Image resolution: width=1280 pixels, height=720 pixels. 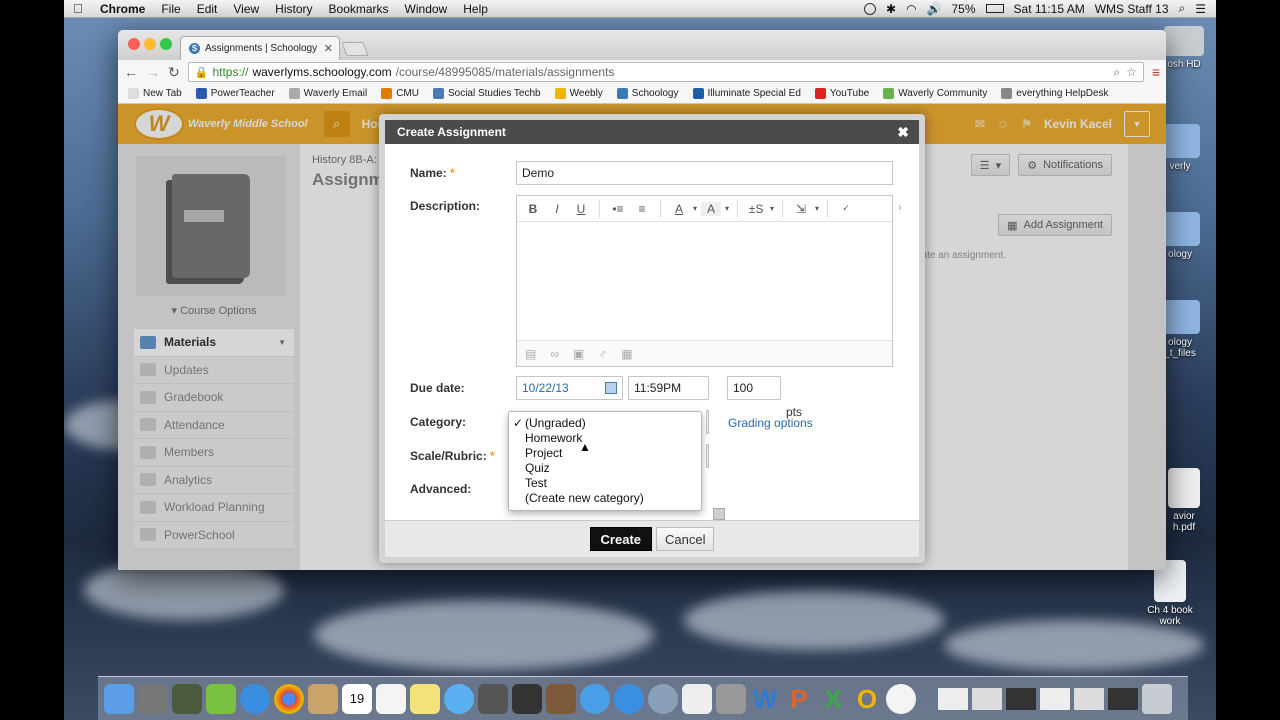 I want to click on notes-icon, so click(x=425, y=698).